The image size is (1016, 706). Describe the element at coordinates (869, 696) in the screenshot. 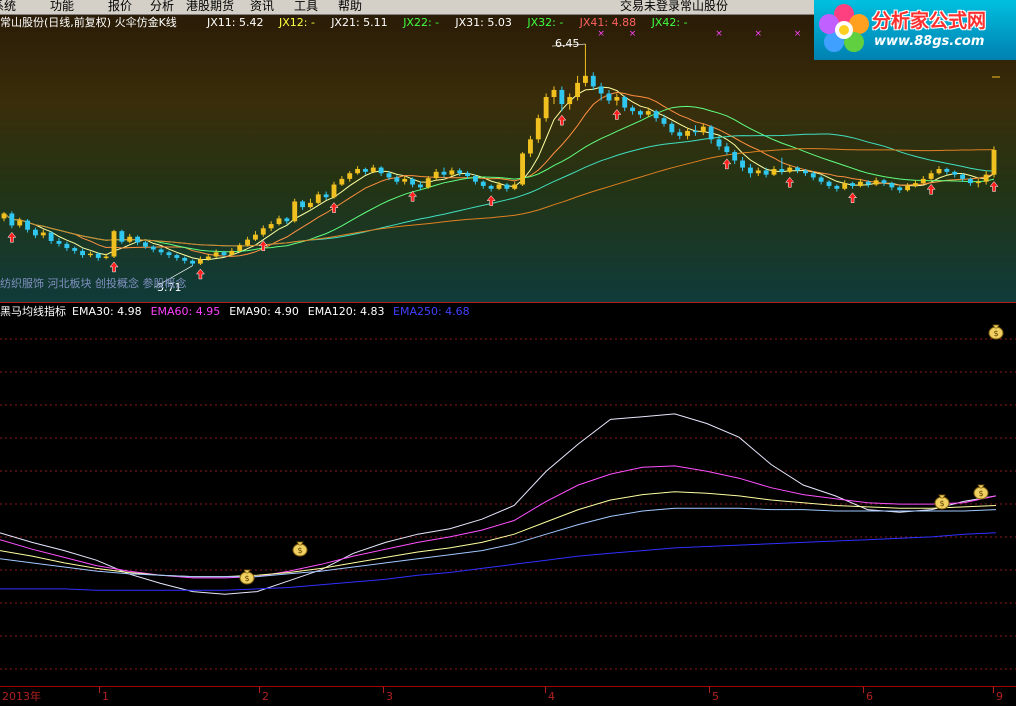

I see `axis-label-6: 6` at that location.